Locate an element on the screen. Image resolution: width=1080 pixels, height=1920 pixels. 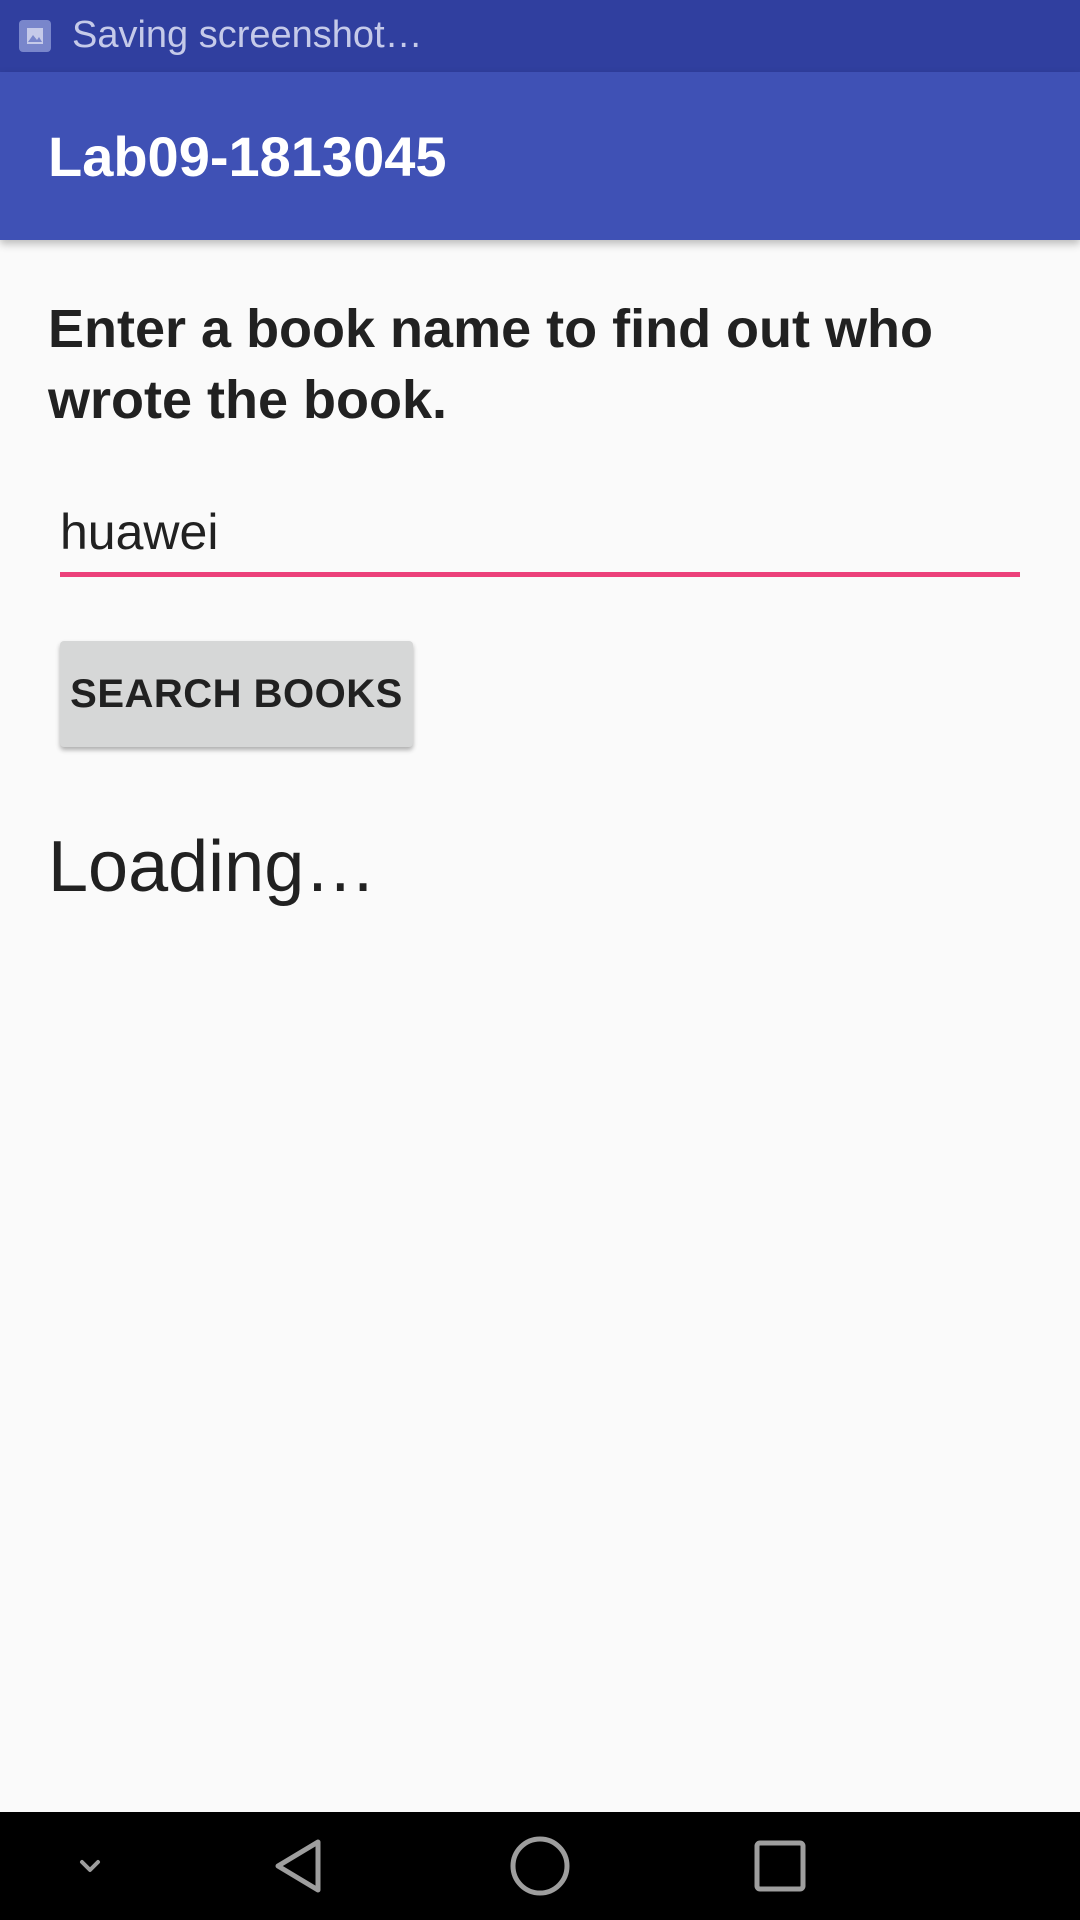
input-underline is located at coordinates (540, 574).